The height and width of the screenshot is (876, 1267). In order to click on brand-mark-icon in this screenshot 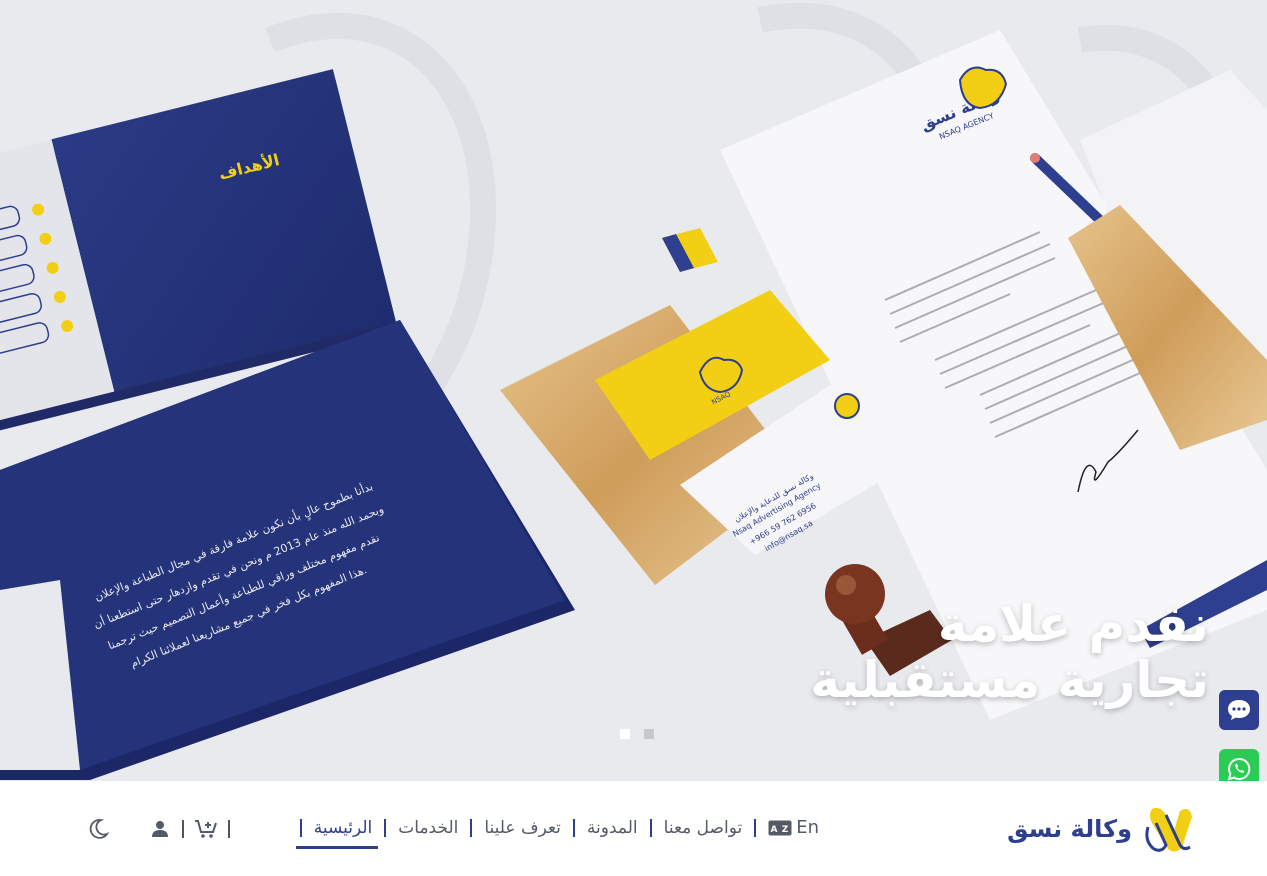, I will do `click(1168, 829)`.